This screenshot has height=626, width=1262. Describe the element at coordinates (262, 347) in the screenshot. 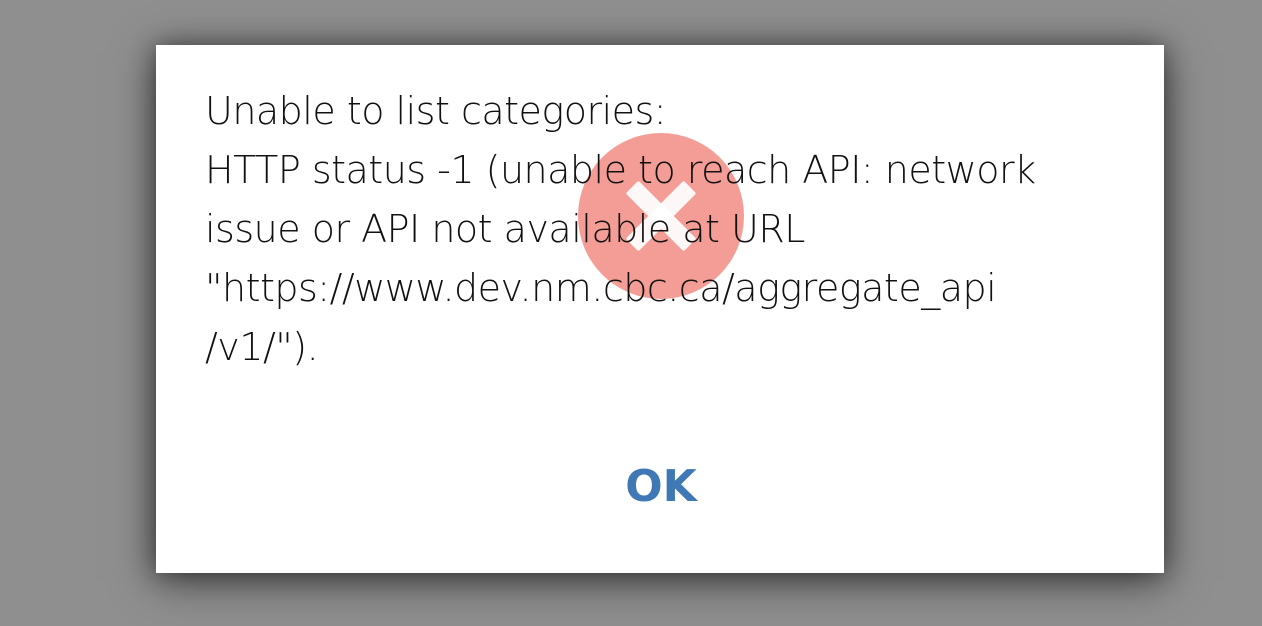

I see `error-message-line: /v1/").` at that location.